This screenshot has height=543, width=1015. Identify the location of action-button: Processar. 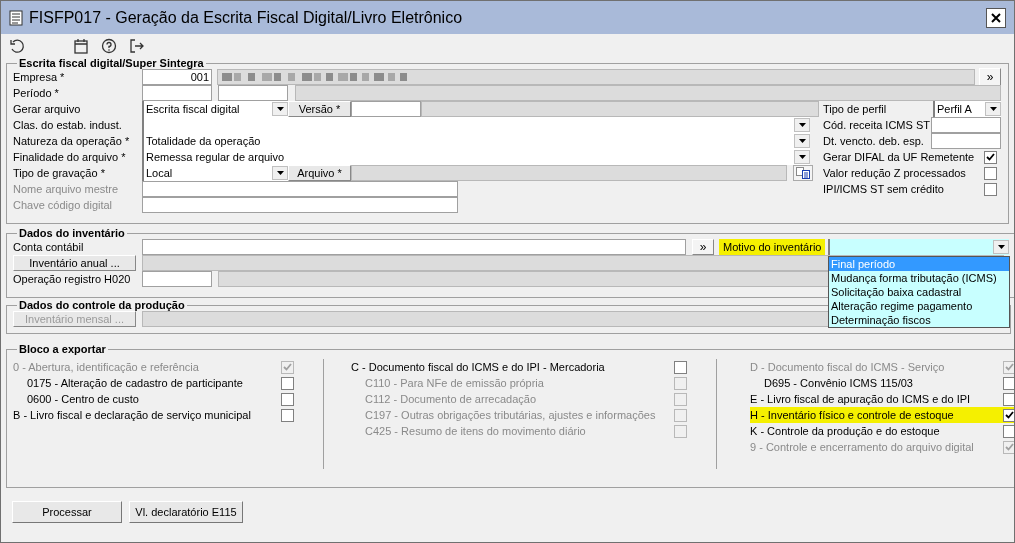
(67, 512).